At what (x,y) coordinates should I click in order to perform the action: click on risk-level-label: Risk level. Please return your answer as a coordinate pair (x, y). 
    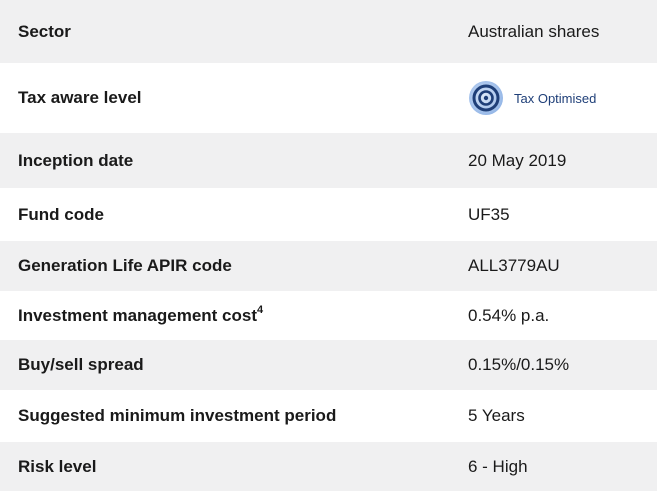
    Looking at the image, I should click on (57, 466).